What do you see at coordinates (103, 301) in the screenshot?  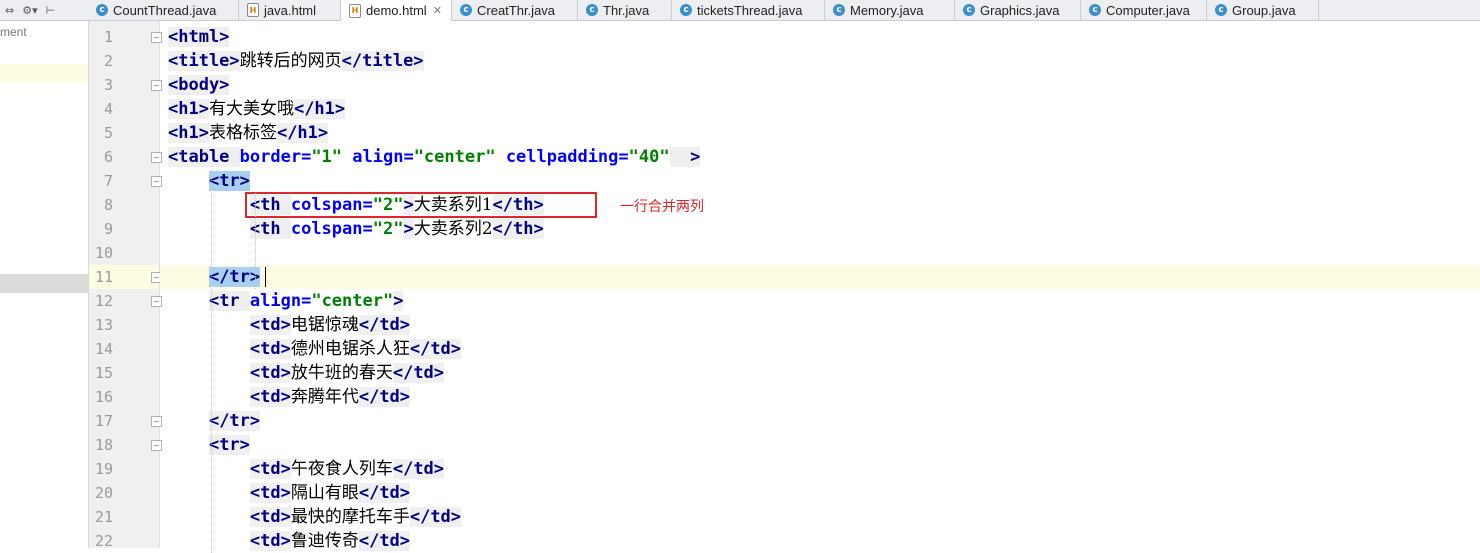 I see `line-number: 12` at bounding box center [103, 301].